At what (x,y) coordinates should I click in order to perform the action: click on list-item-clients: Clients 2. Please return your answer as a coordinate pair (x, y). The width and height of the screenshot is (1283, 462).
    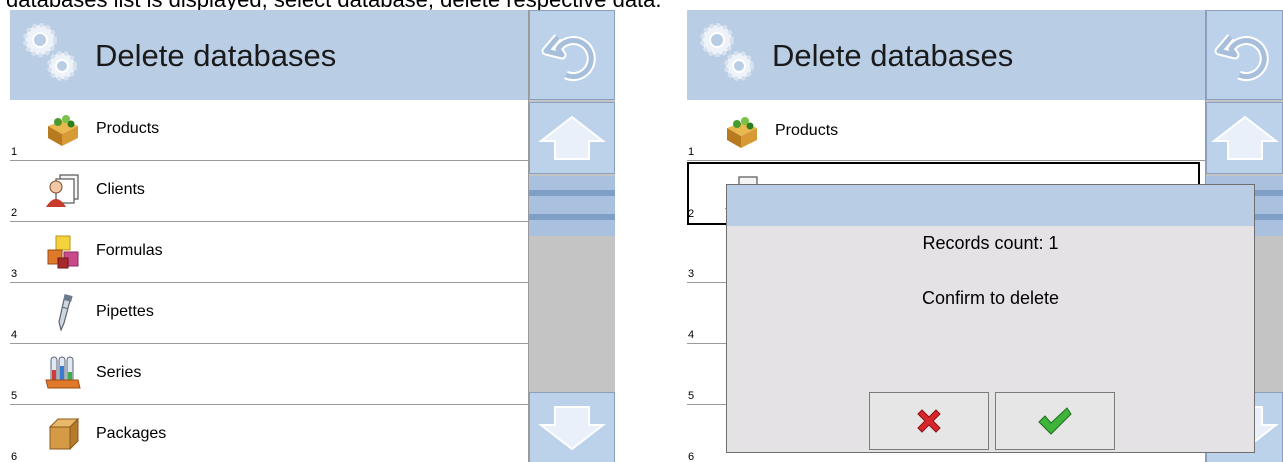
    Looking at the image, I should click on (269, 191).